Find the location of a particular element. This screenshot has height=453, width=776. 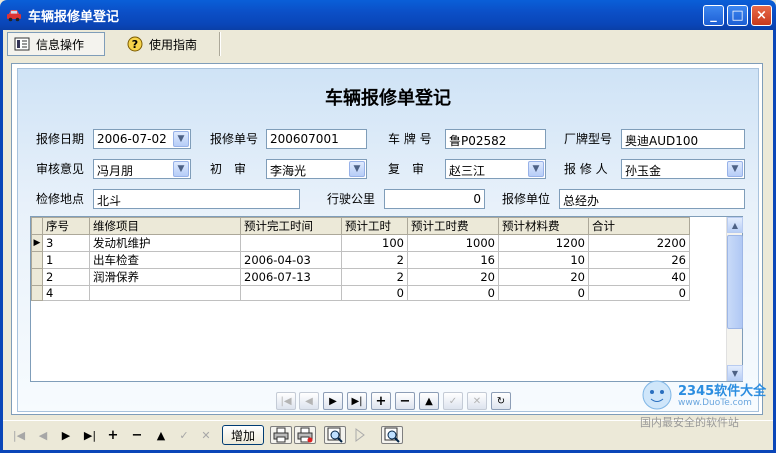

table-cell: 4 is located at coordinates (66, 293).